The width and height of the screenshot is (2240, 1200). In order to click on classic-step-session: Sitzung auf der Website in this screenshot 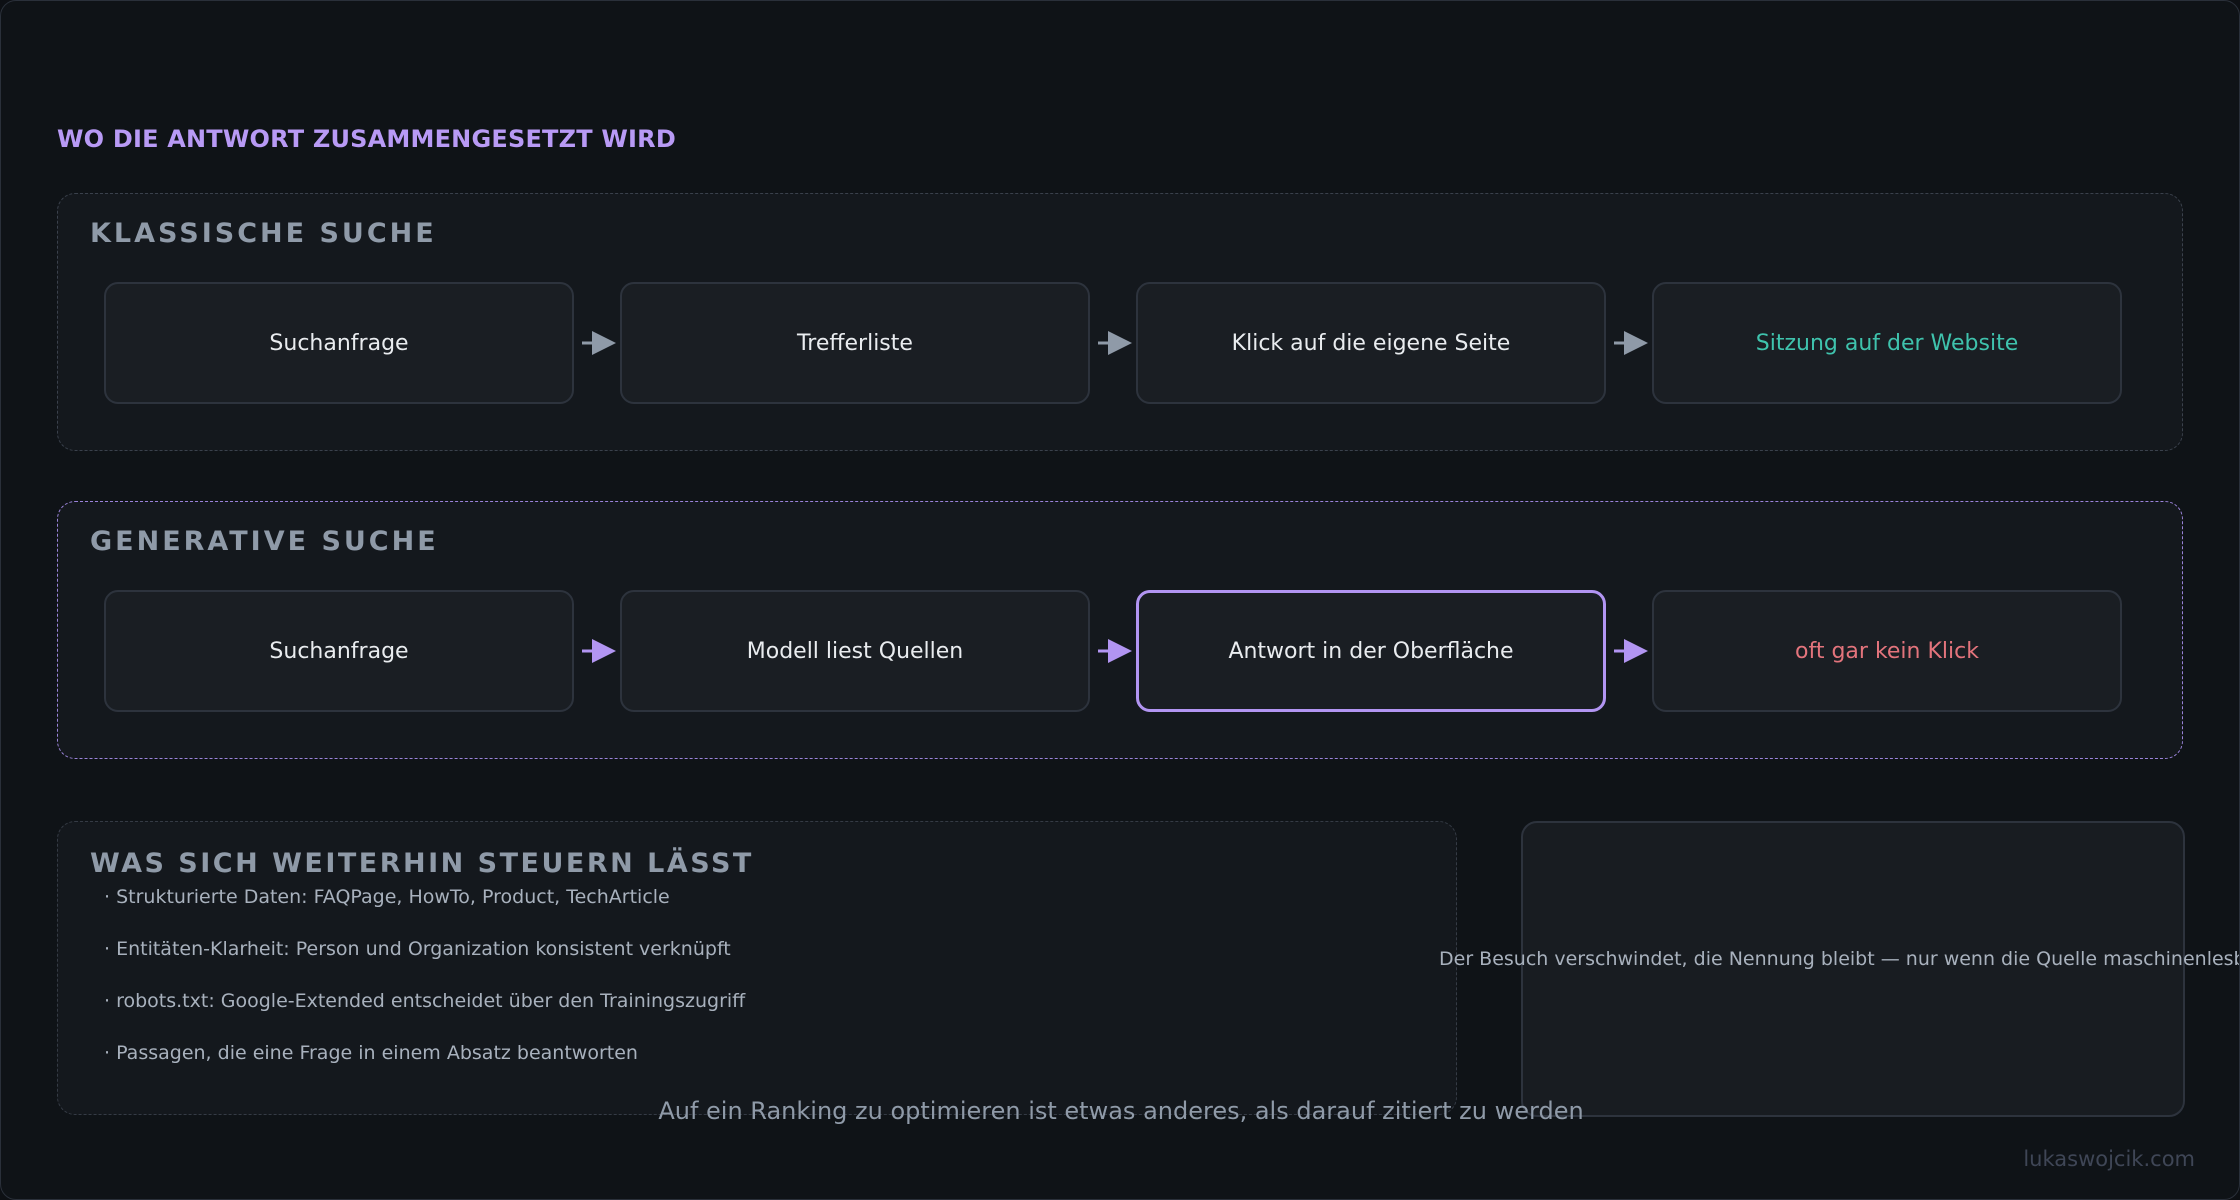, I will do `click(1887, 343)`.